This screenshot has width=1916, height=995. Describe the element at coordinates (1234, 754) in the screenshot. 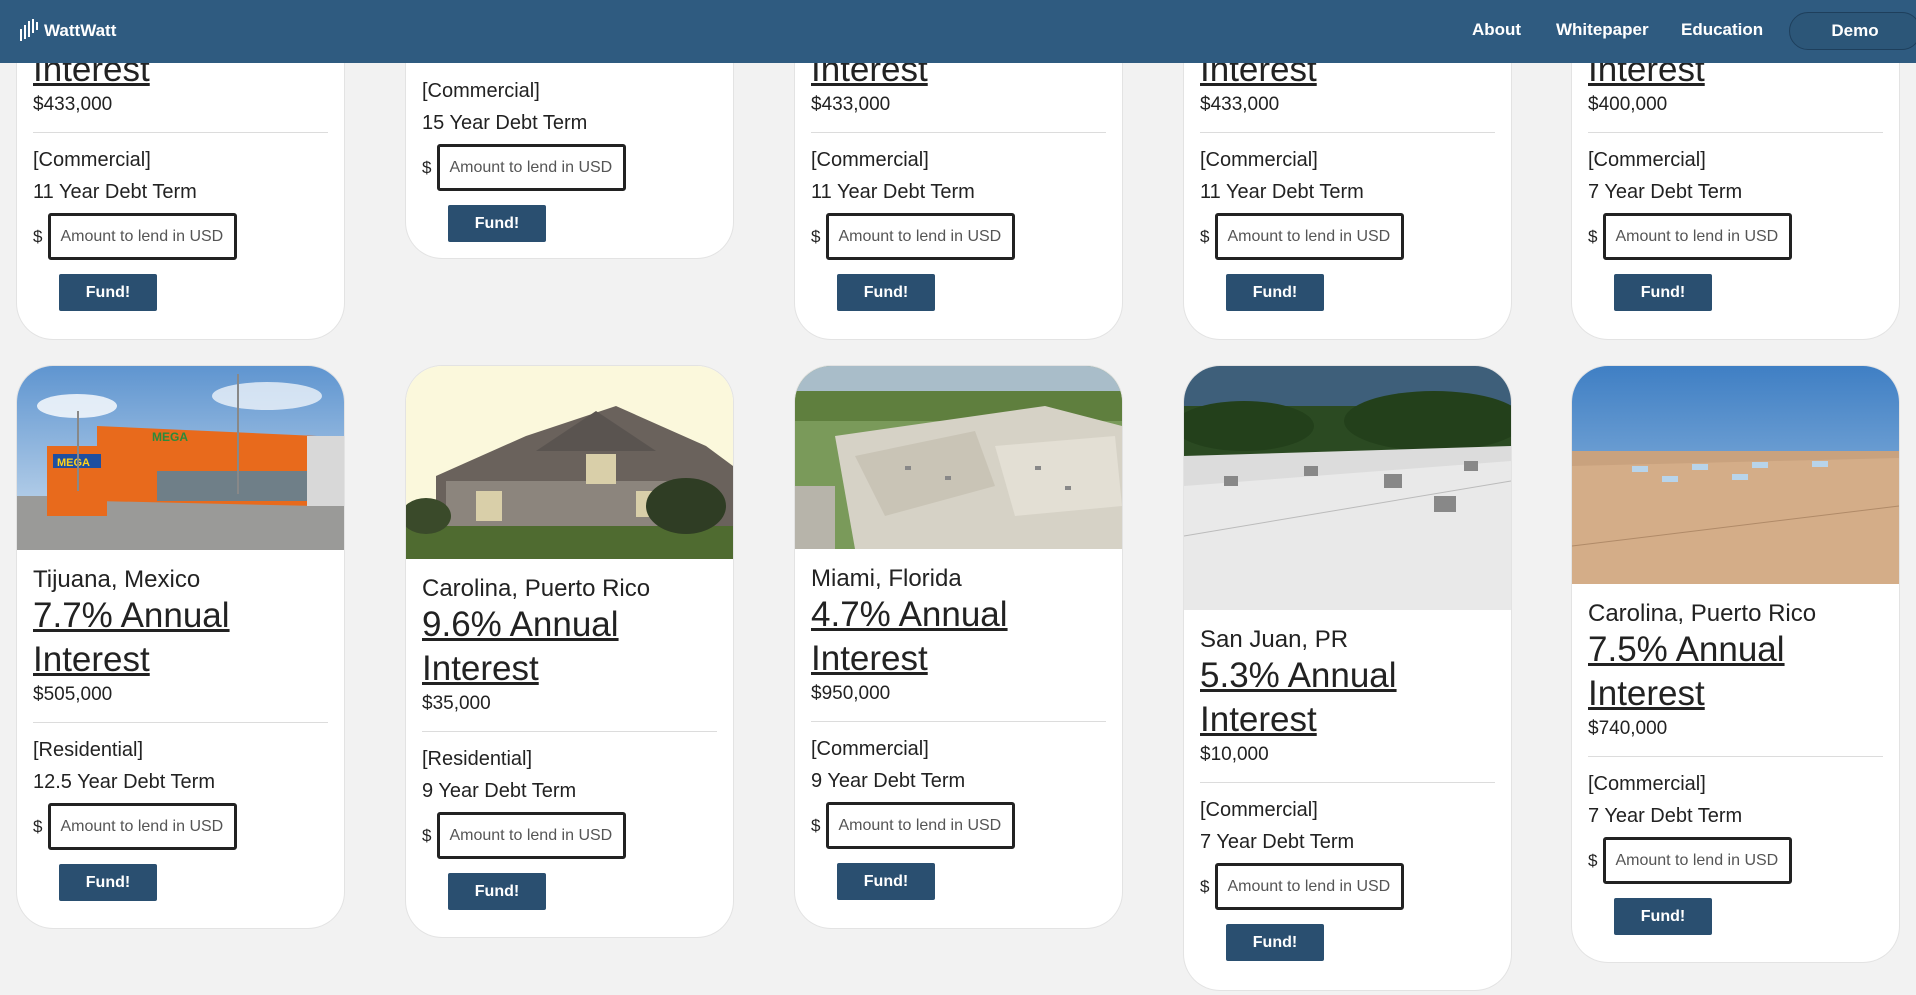

I see `loan-amount: $10,000` at that location.